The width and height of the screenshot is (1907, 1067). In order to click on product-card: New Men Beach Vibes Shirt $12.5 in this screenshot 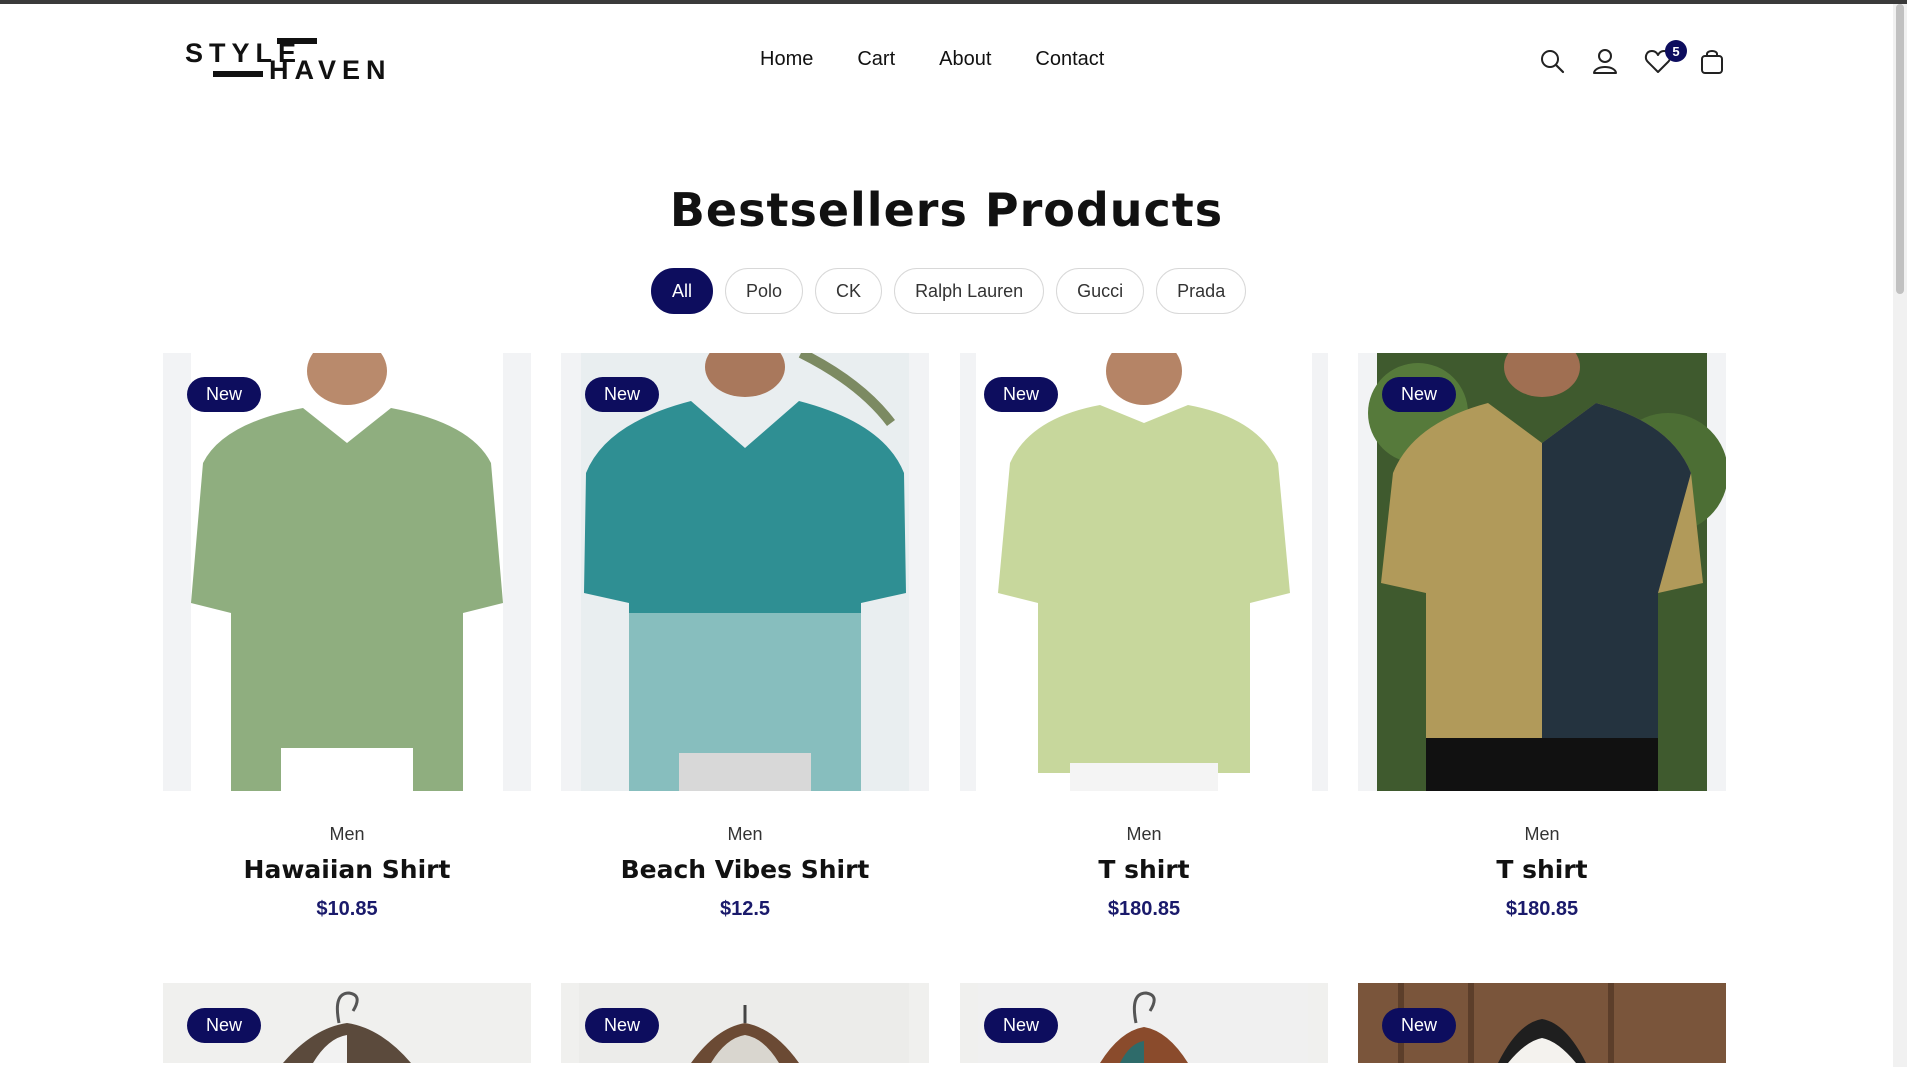, I will do `click(745, 637)`.